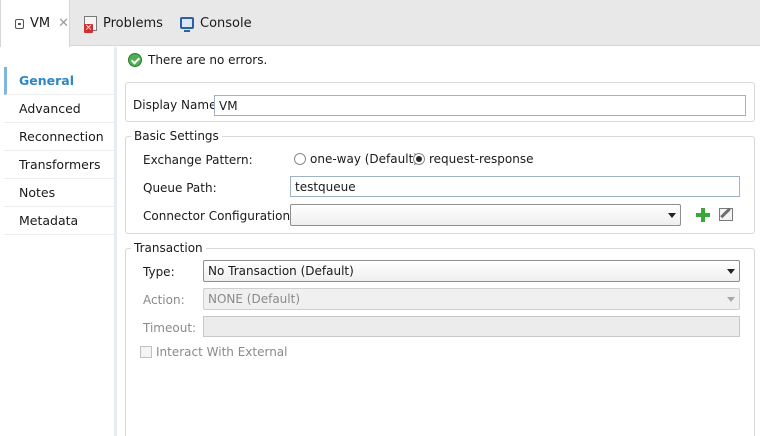 The height and width of the screenshot is (436, 760). Describe the element at coordinates (703, 215) in the screenshot. I see `add-icon` at that location.